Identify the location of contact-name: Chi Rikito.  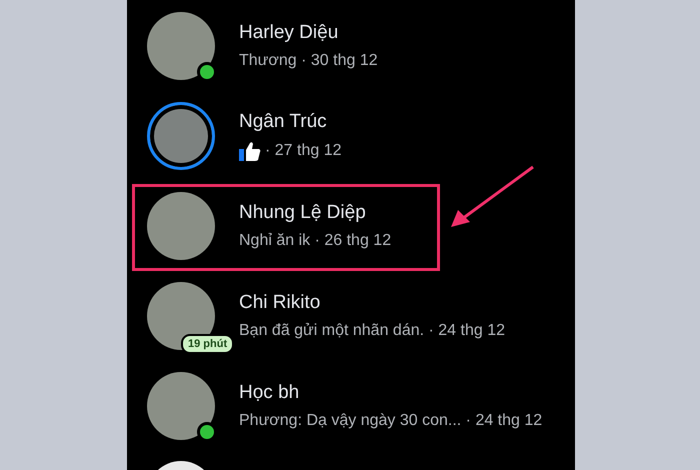
(280, 303).